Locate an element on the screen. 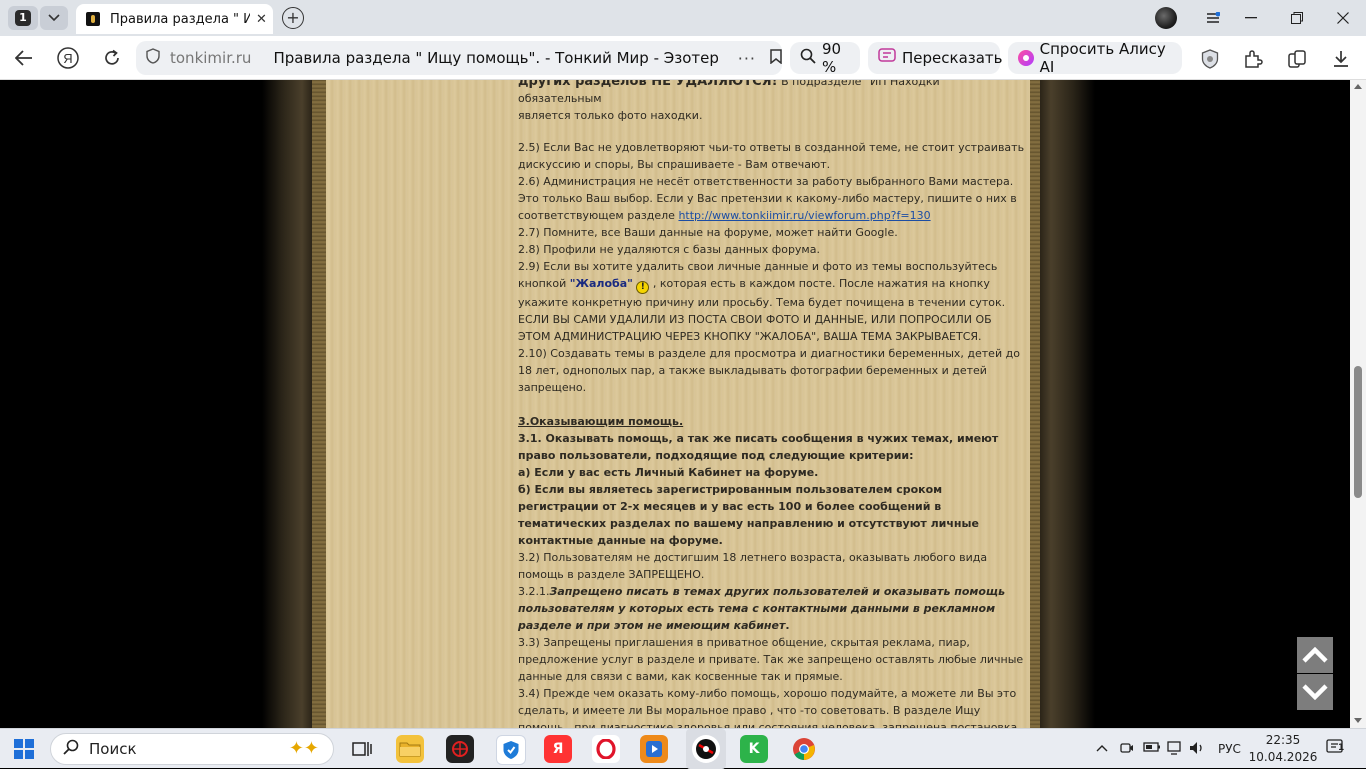 This screenshot has height=769, width=1366. notifications-icon: 1 is located at coordinates (1336, 750).